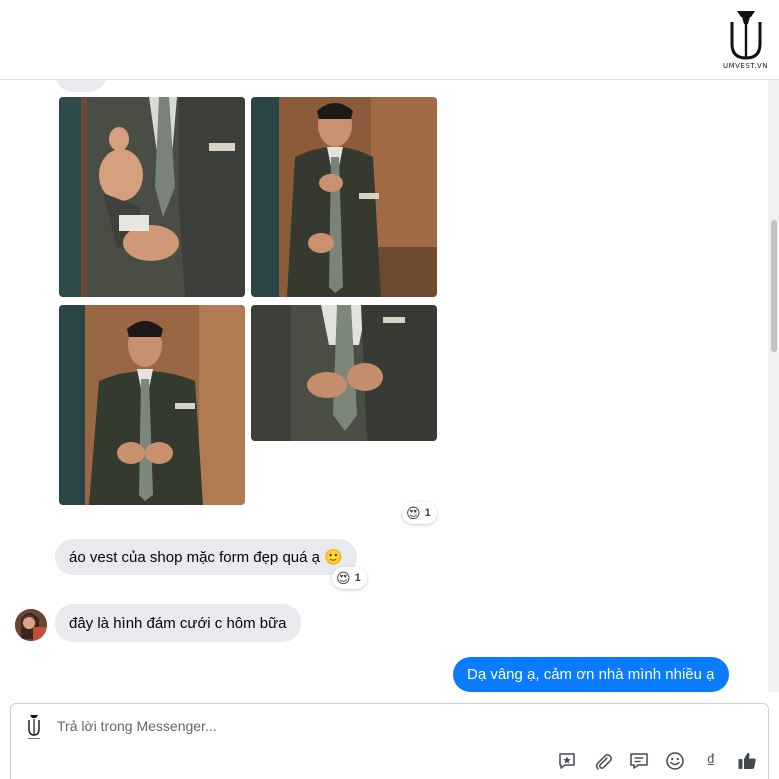 This screenshot has width=779, height=779. What do you see at coordinates (567, 761) in the screenshot?
I see `sticker-star-icon` at bounding box center [567, 761].